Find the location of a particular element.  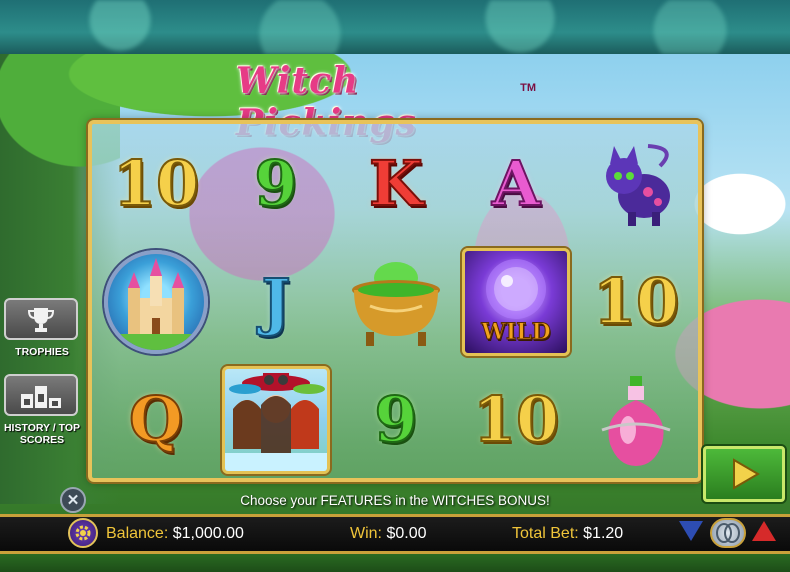

top-banner is located at coordinates (395, 27).